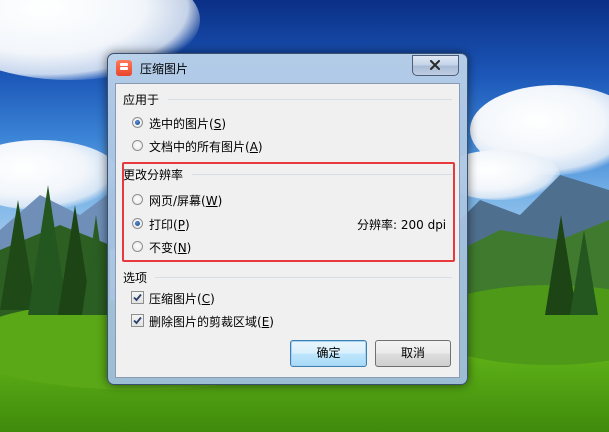  I want to click on title-bar: 压缩图片, so click(287, 67).